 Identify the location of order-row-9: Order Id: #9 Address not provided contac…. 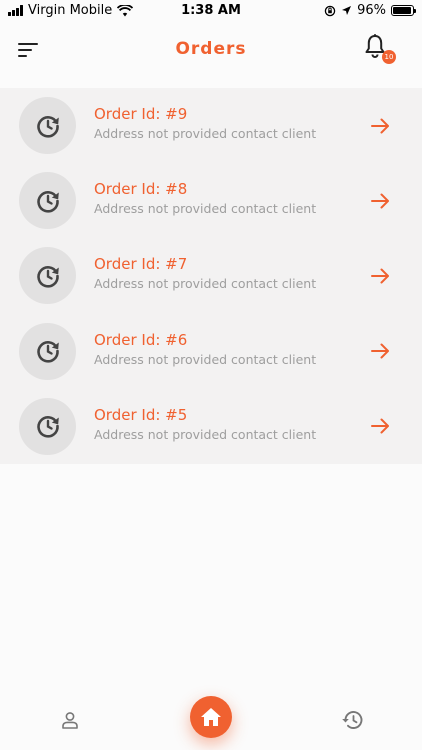
(211, 125).